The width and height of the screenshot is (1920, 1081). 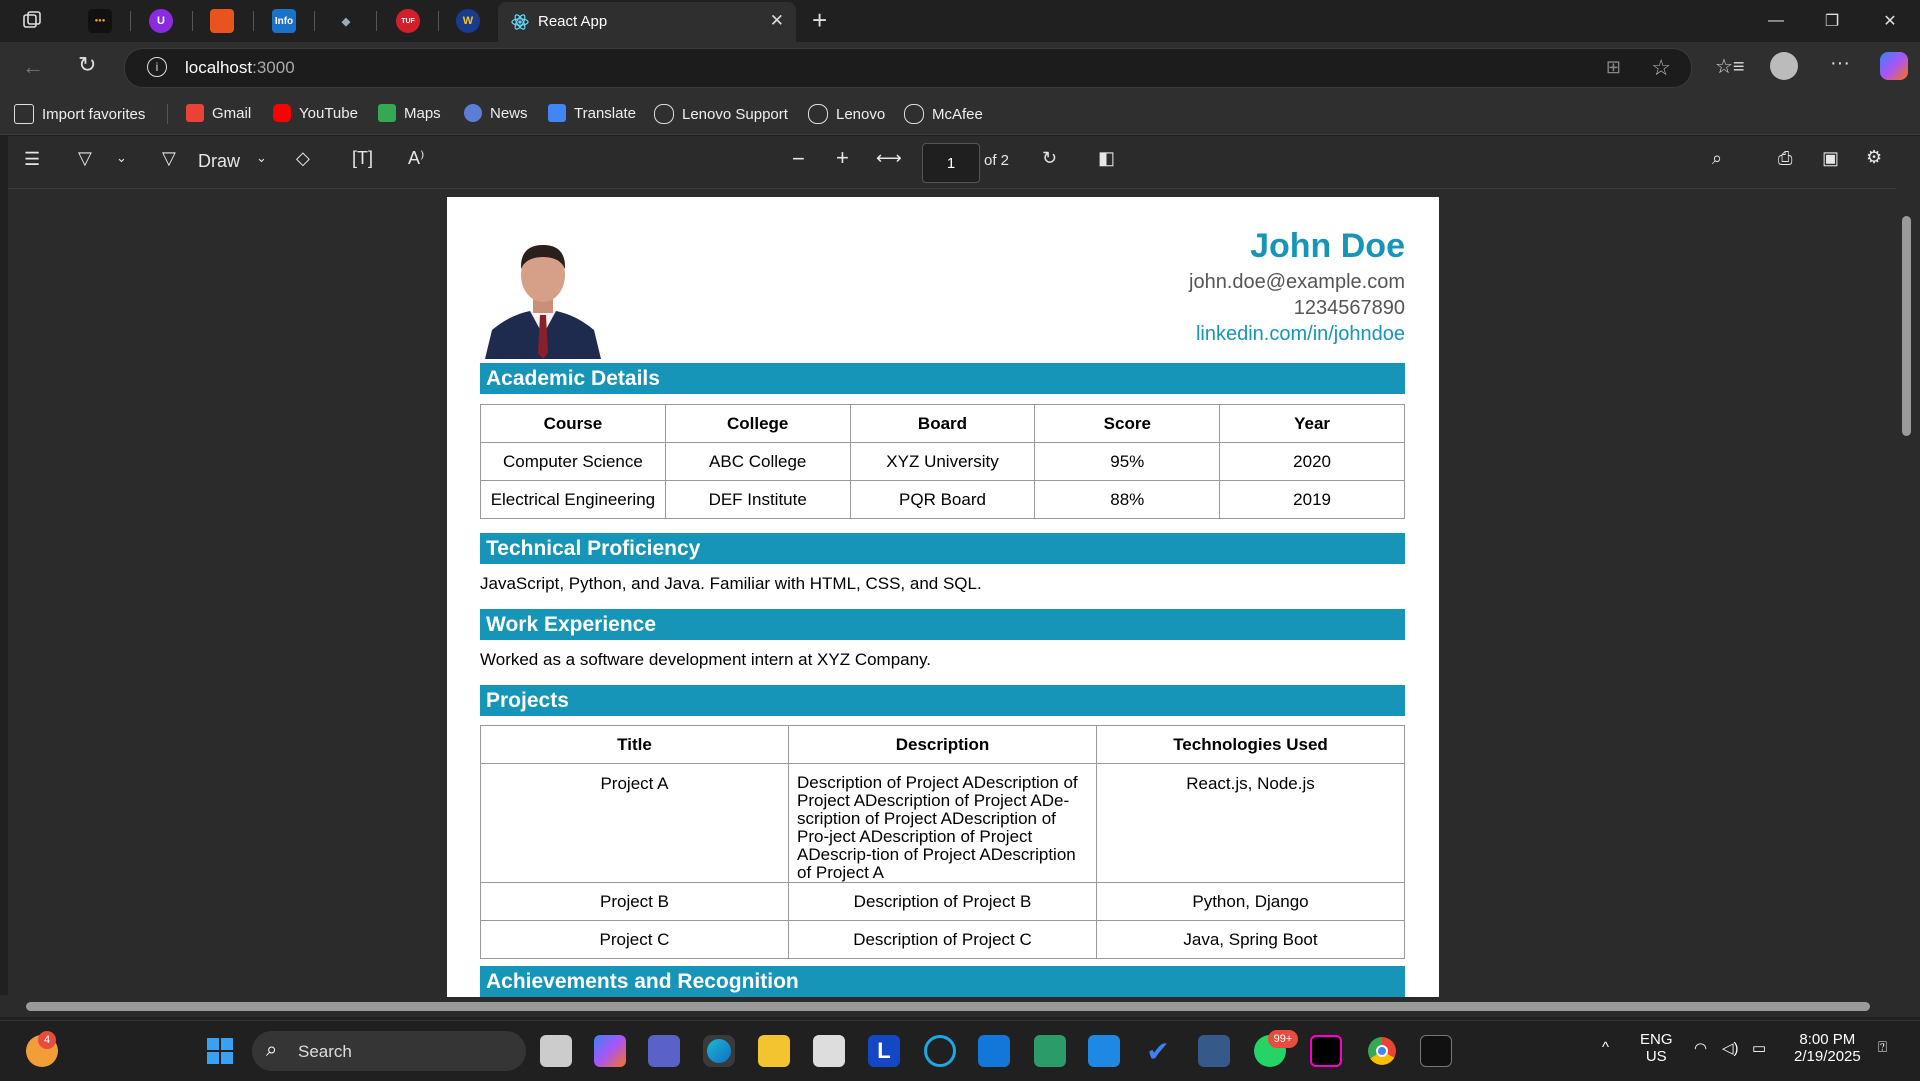 I want to click on horizontal-scroll-thumb, so click(x=948, y=1006).